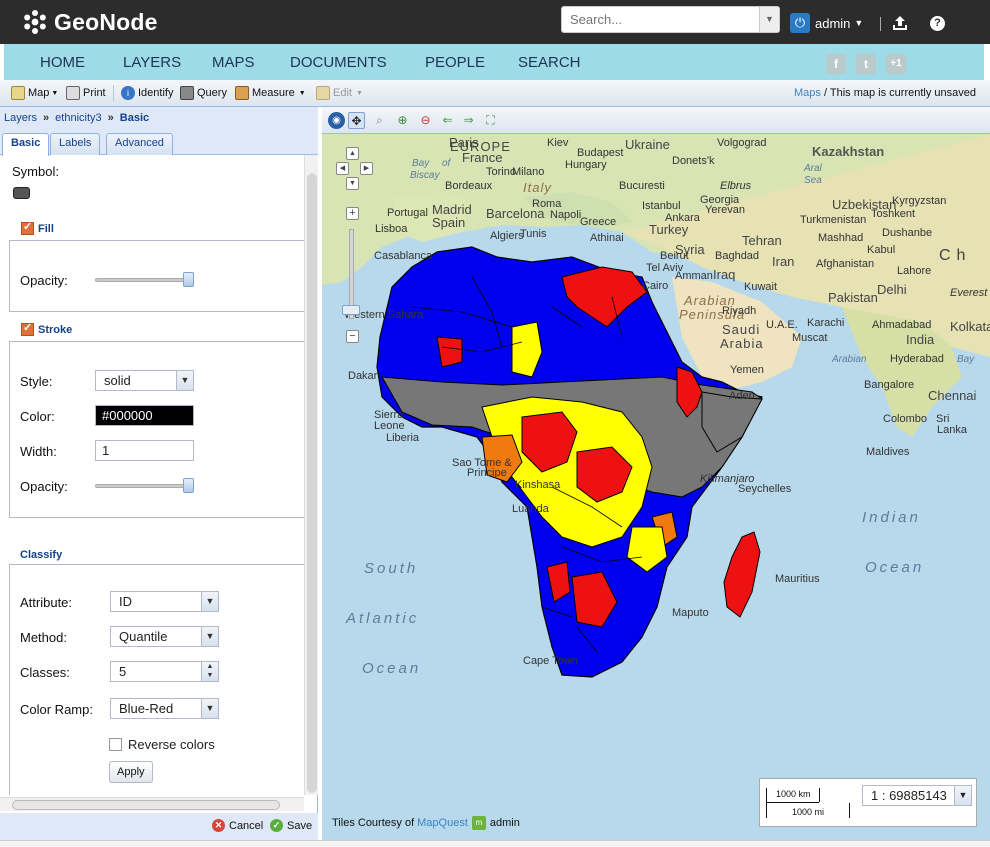  Describe the element at coordinates (152, 62) in the screenshot. I see `nav-layers: LAYERS` at that location.